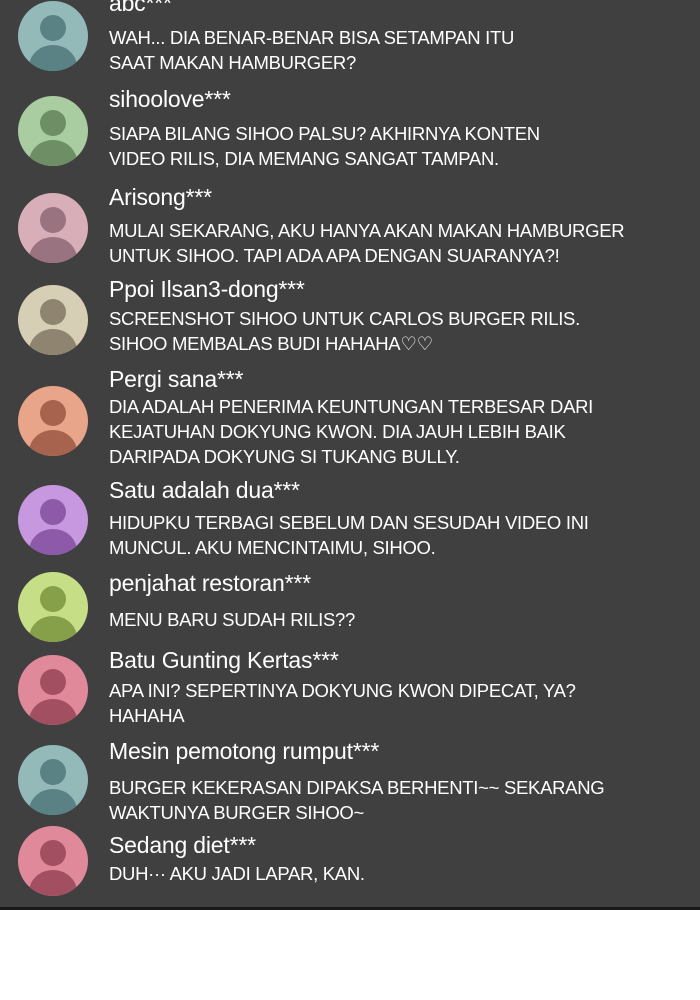 Image resolution: width=700 pixels, height=1000 pixels. Describe the element at coordinates (207, 289) in the screenshot. I see `comment-username: Ppoi Ilsan3-dong***` at that location.